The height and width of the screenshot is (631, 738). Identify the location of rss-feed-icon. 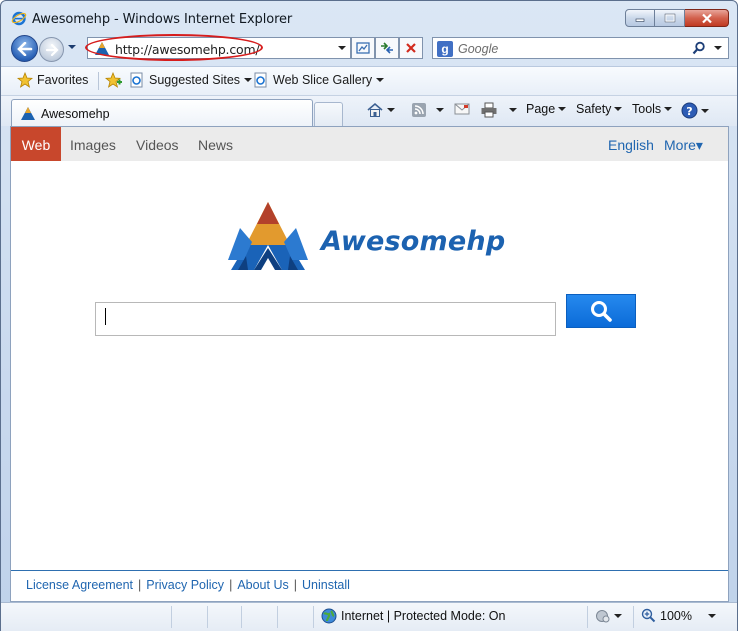
(419, 110).